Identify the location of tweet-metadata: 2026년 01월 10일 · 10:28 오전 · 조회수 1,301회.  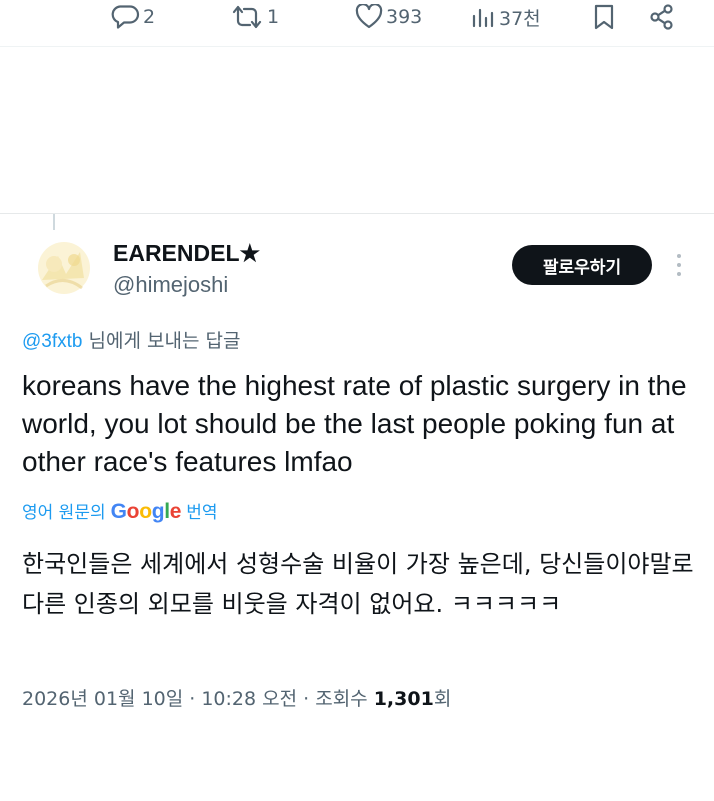
(236, 697).